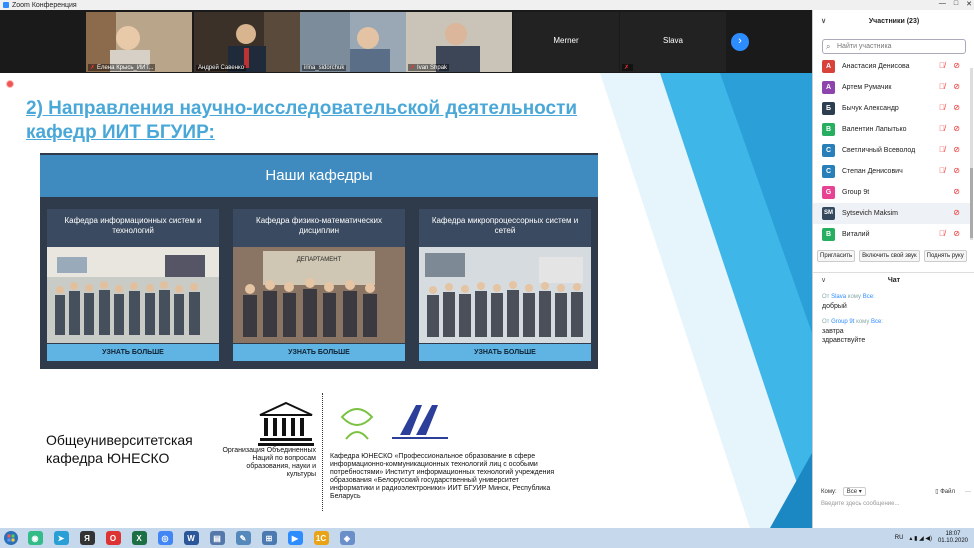 This screenshot has width=974, height=548. I want to click on zoom-icon: ▶, so click(295, 538).